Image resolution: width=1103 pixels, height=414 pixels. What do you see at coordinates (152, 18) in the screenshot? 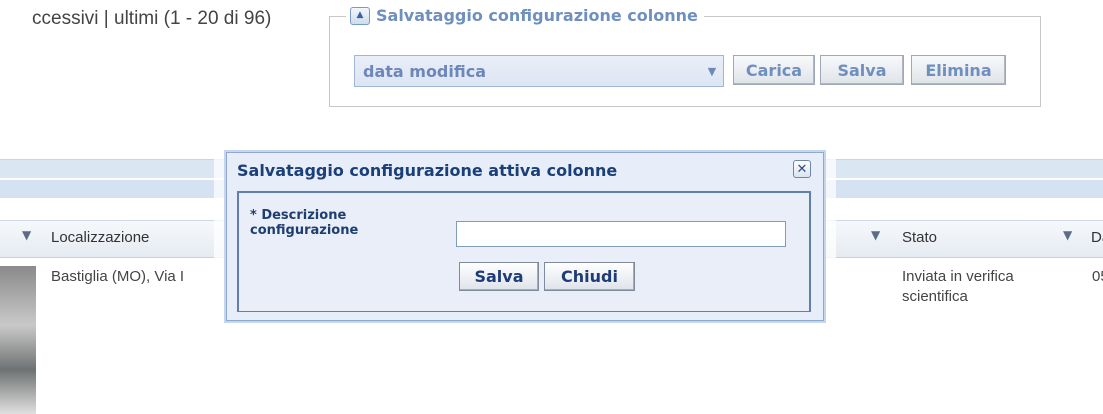
I see `pagination-info: ccessivi | ultimi (1 - 20 di 96)` at bounding box center [152, 18].